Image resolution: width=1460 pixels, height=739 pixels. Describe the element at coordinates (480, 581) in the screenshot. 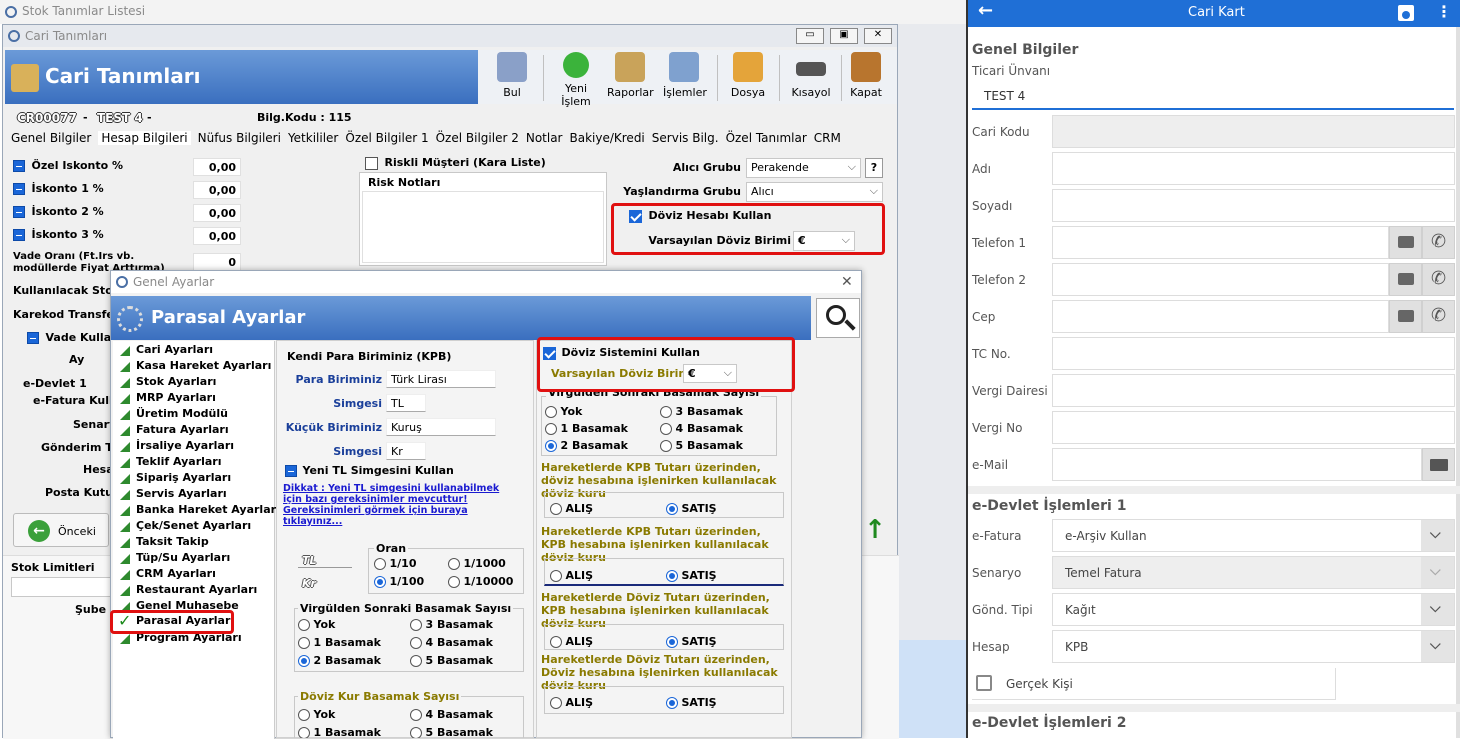

I see `oran-radio: 1/10000` at that location.